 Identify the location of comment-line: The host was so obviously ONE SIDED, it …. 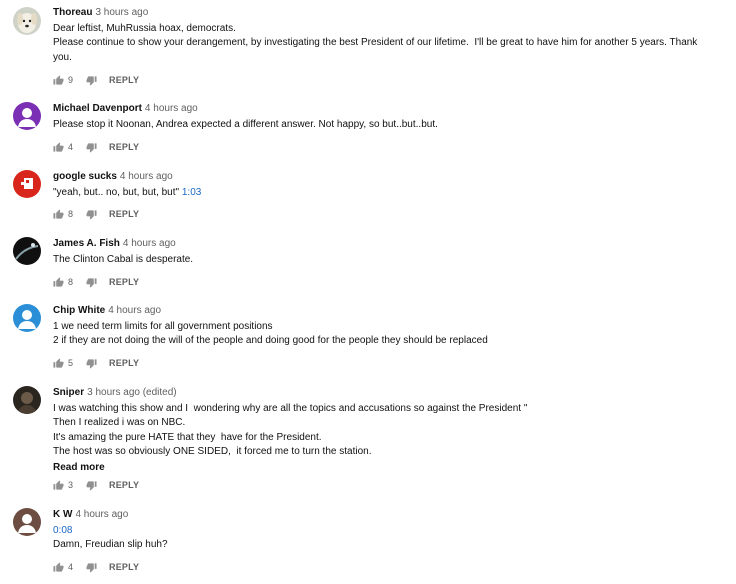
(212, 452).